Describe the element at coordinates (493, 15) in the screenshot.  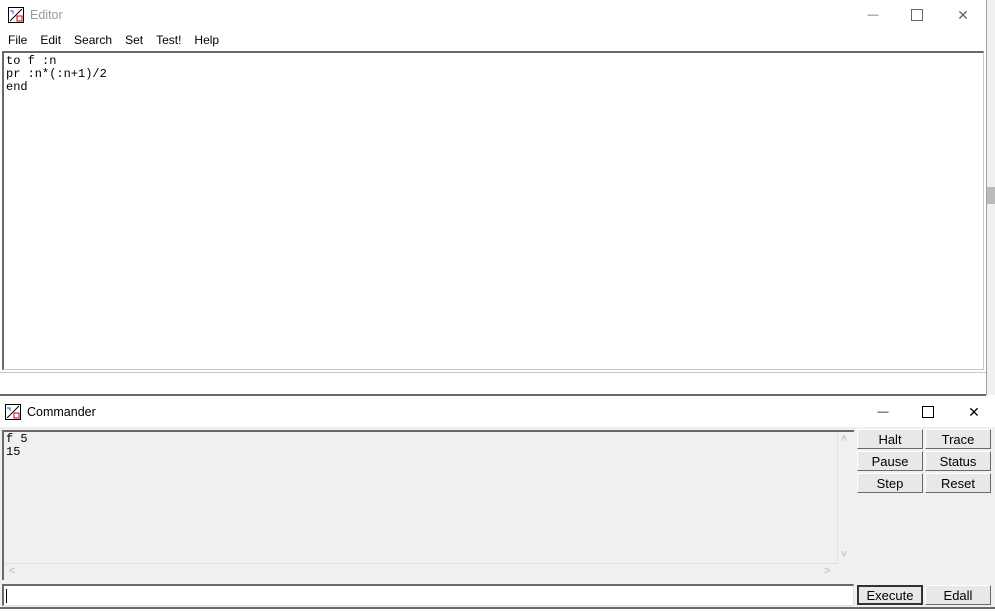
I see `editor-titlebar: Editor` at that location.